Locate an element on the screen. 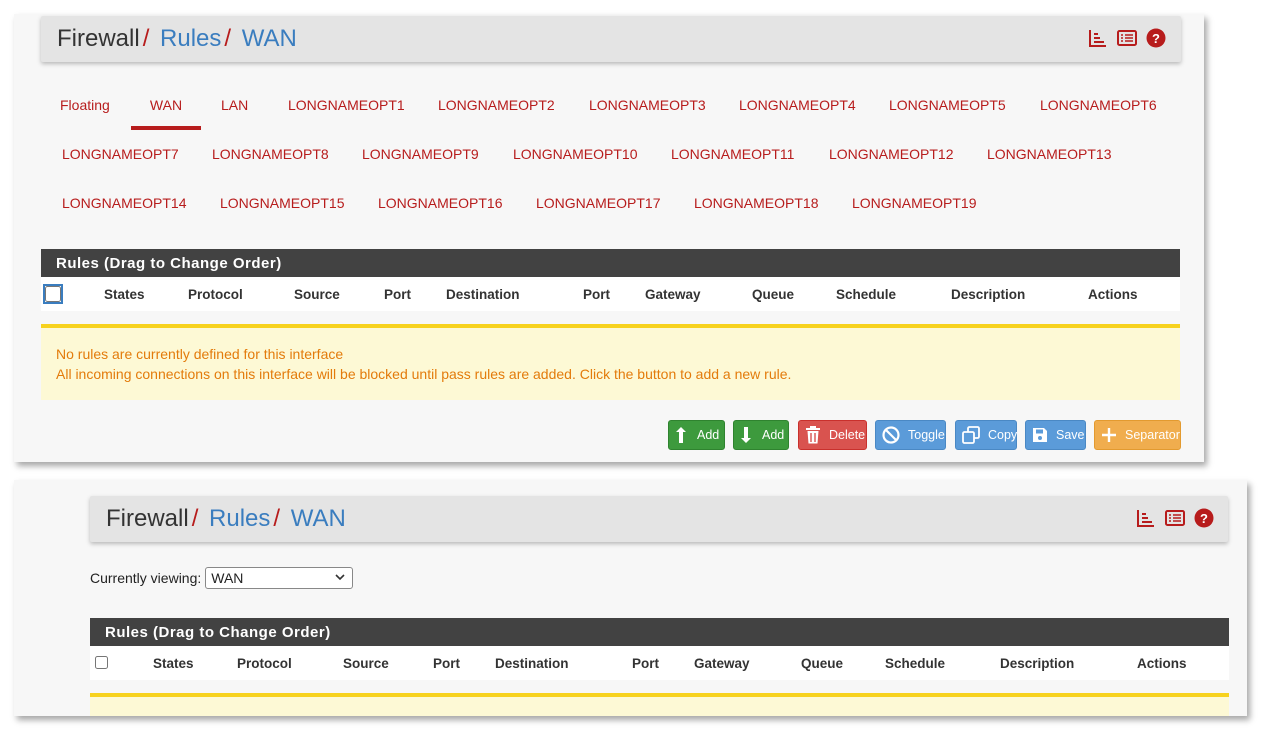 The height and width of the screenshot is (733, 1263). tab-longnameopt2: LONGNAMEOPT2 is located at coordinates (496, 105).